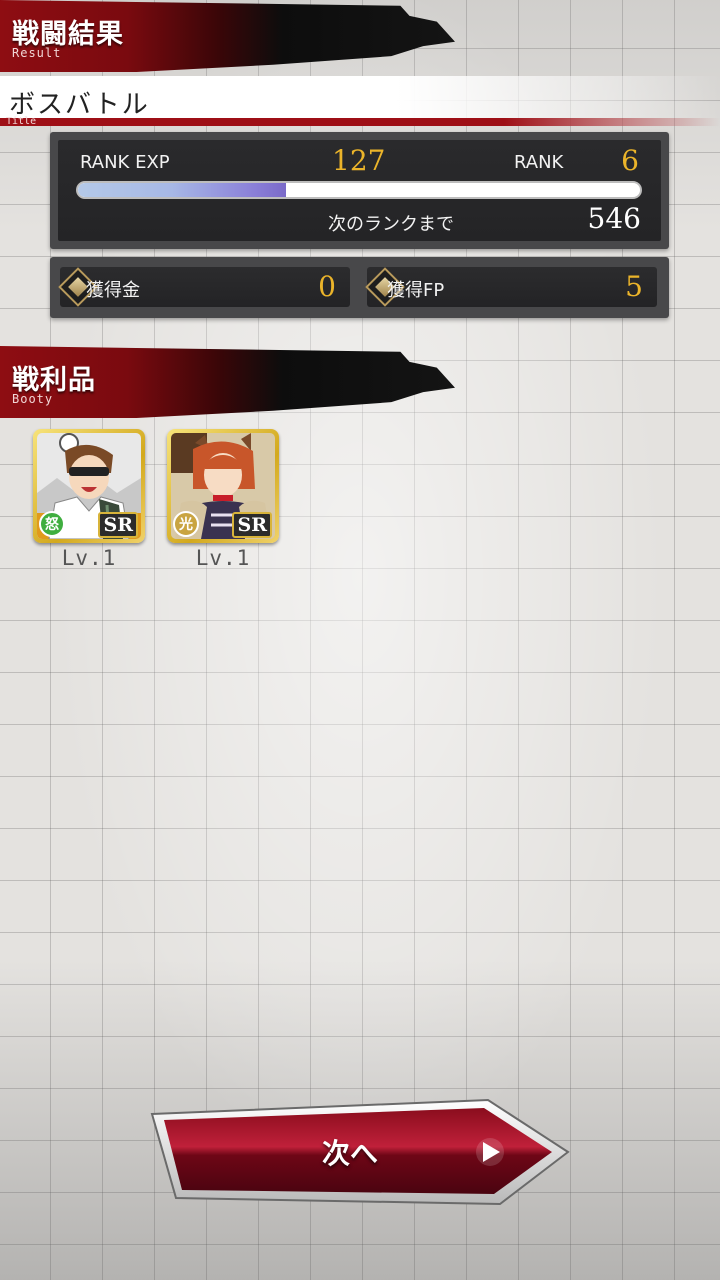  Describe the element at coordinates (359, 160) in the screenshot. I see `rank-exp-value: 127` at that location.